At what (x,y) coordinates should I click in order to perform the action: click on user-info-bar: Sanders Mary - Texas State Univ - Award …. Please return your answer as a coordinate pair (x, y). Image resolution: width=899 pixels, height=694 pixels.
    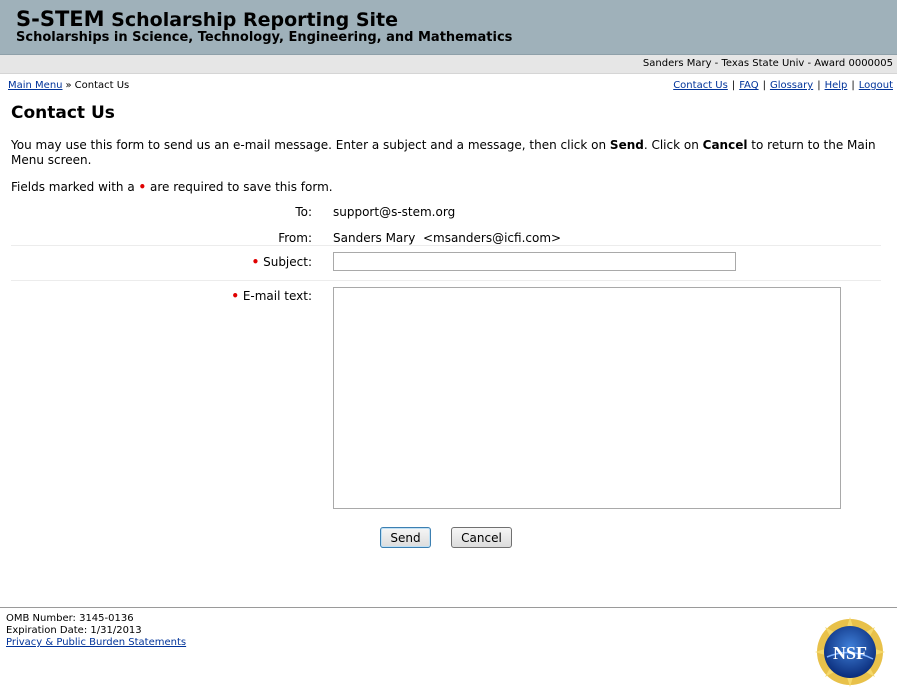
    Looking at the image, I should click on (448, 64).